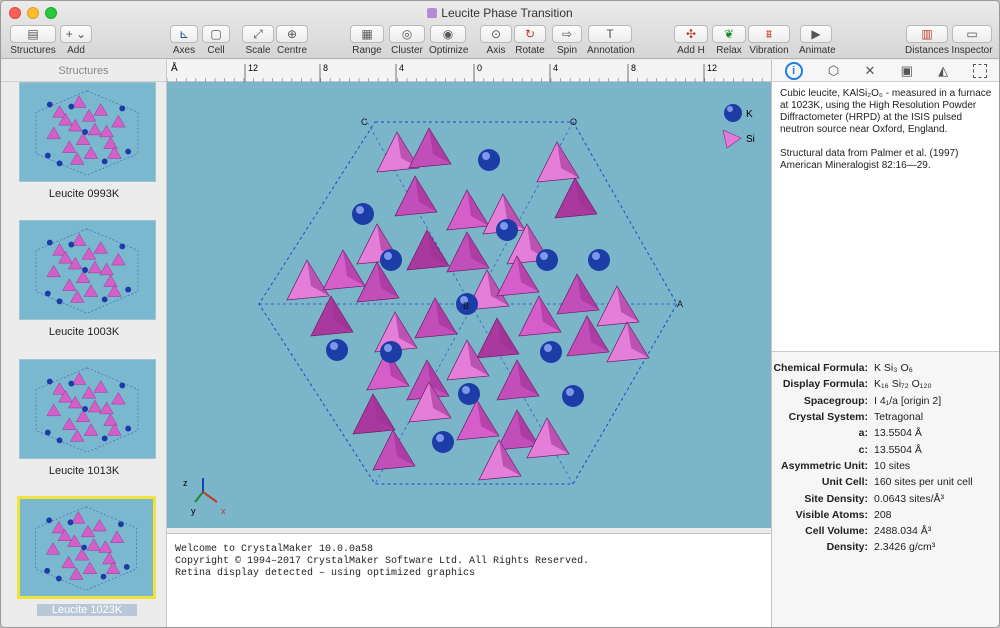  What do you see at coordinates (729, 40) in the screenshot?
I see `relax-button: ❦ Relax` at bounding box center [729, 40].